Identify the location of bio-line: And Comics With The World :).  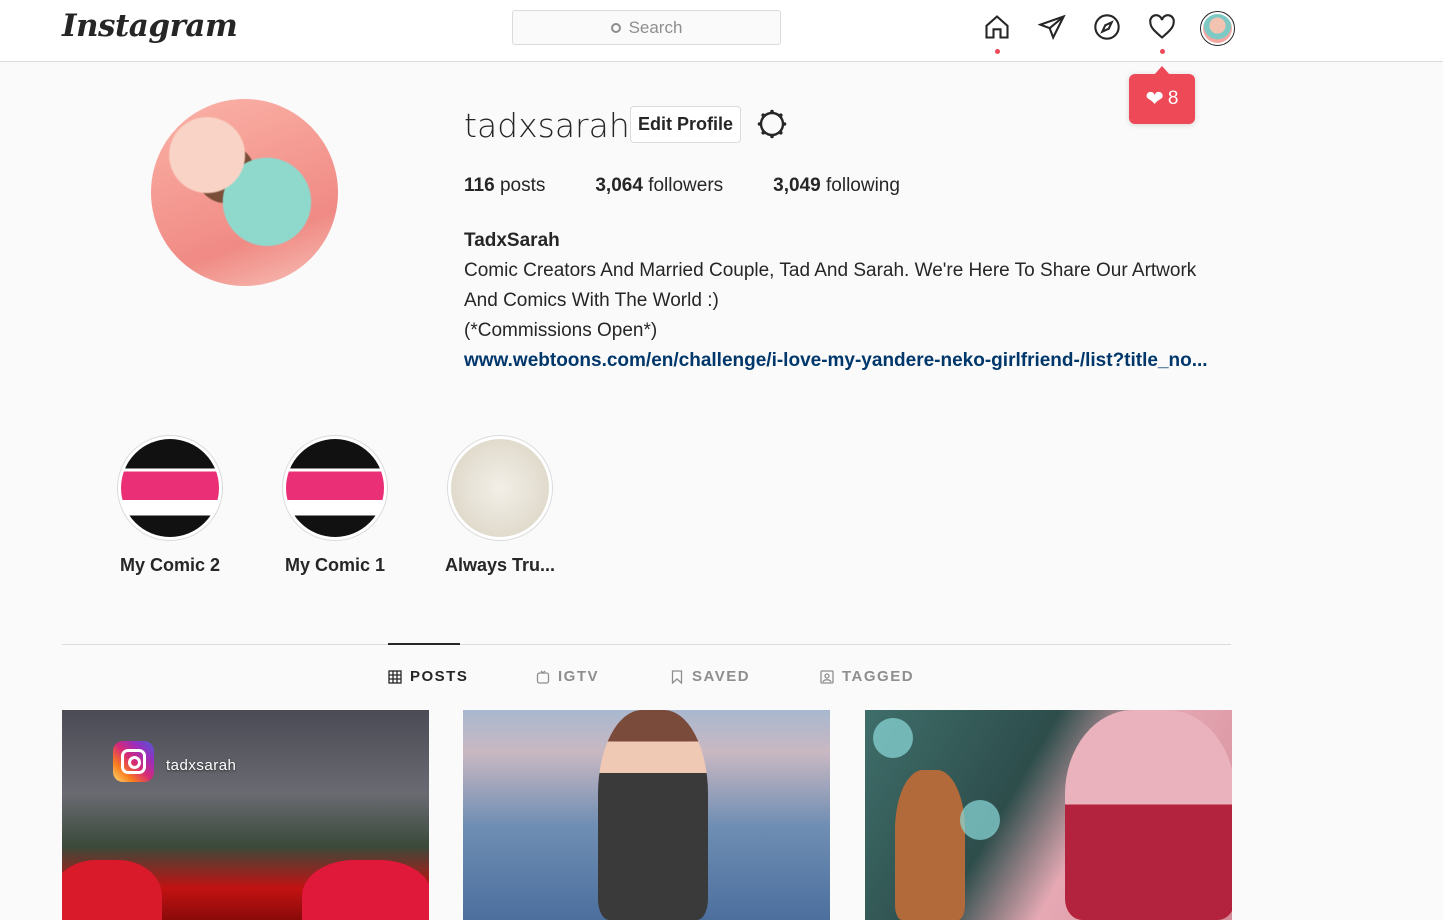
(591, 300).